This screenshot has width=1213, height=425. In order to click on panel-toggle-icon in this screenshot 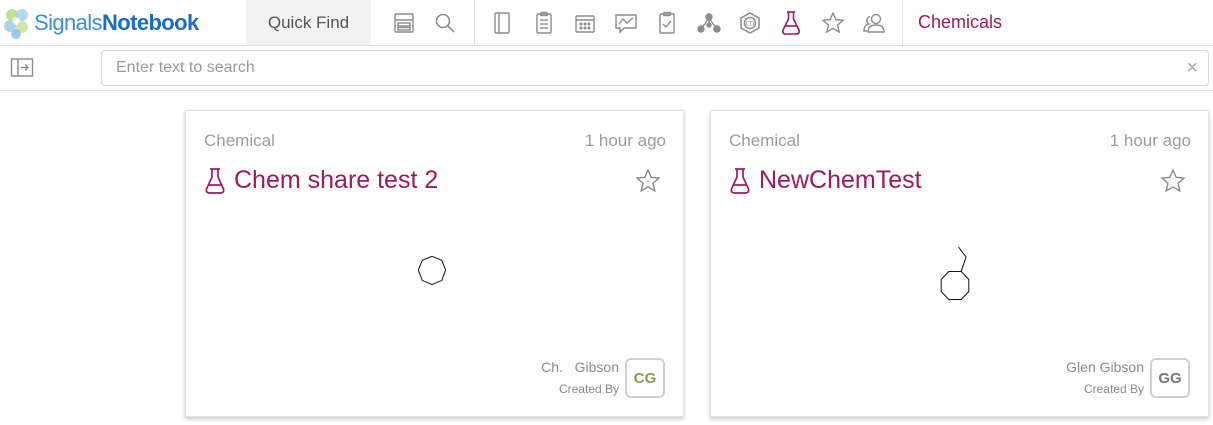, I will do `click(22, 68)`.